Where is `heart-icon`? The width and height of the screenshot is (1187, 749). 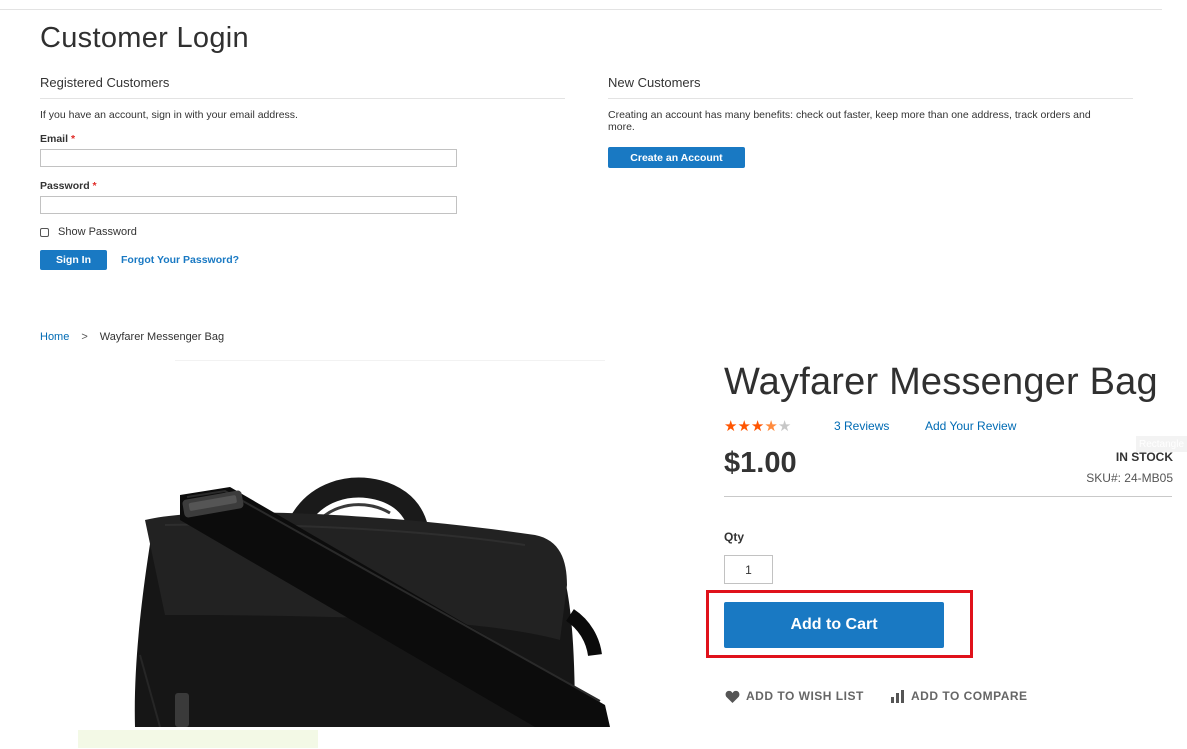
heart-icon is located at coordinates (732, 696).